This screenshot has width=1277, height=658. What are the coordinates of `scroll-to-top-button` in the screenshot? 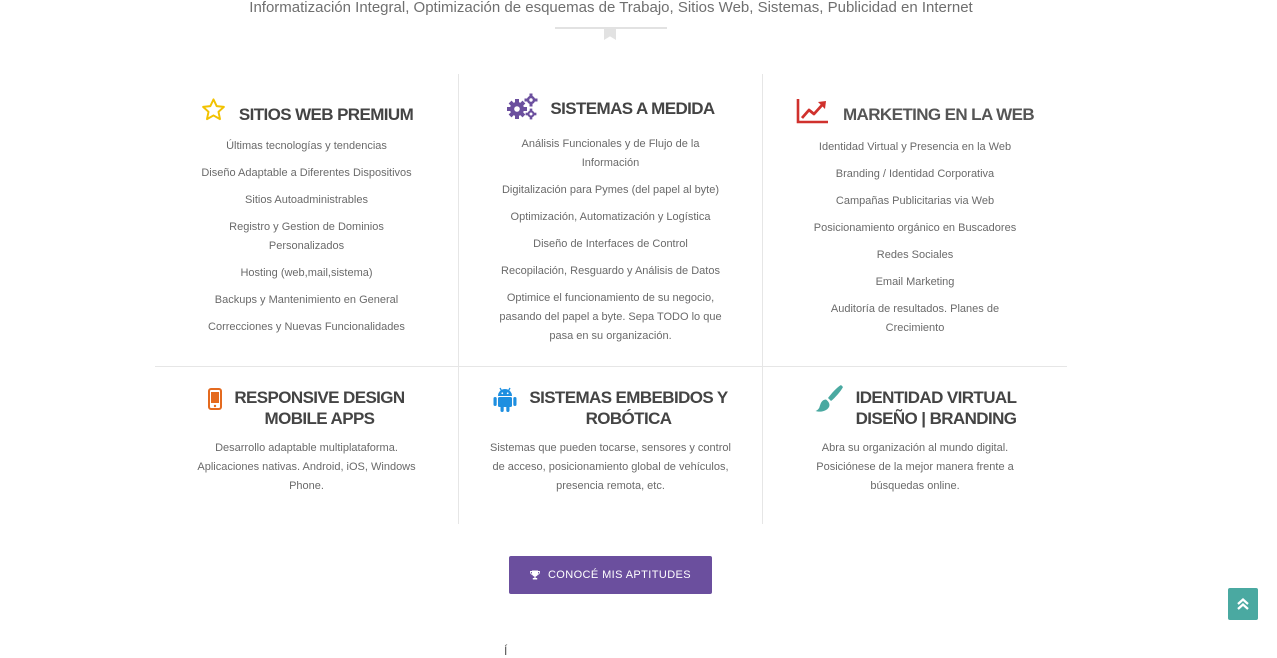 It's located at (1243, 604).